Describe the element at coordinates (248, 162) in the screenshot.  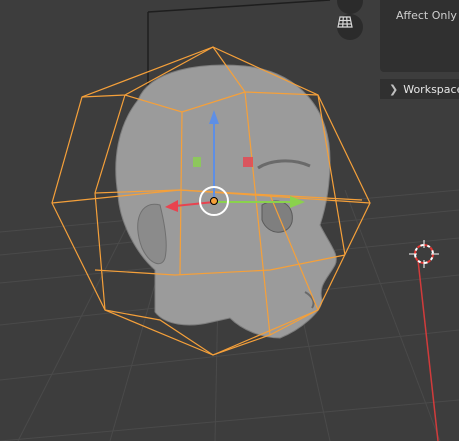
I see `gizmo-plane-yz` at that location.